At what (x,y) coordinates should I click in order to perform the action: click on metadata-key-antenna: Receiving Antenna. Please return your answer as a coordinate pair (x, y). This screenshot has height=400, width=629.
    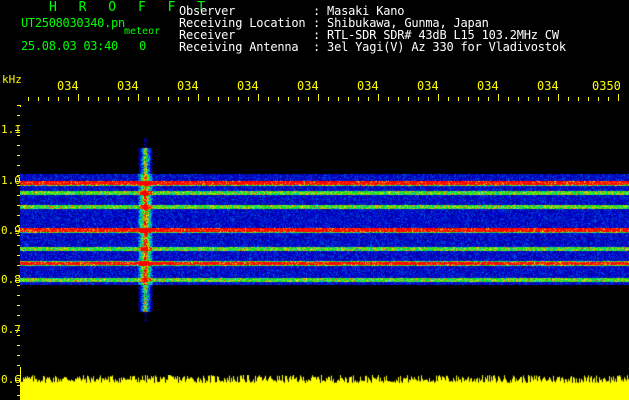
    Looking at the image, I should click on (239, 47).